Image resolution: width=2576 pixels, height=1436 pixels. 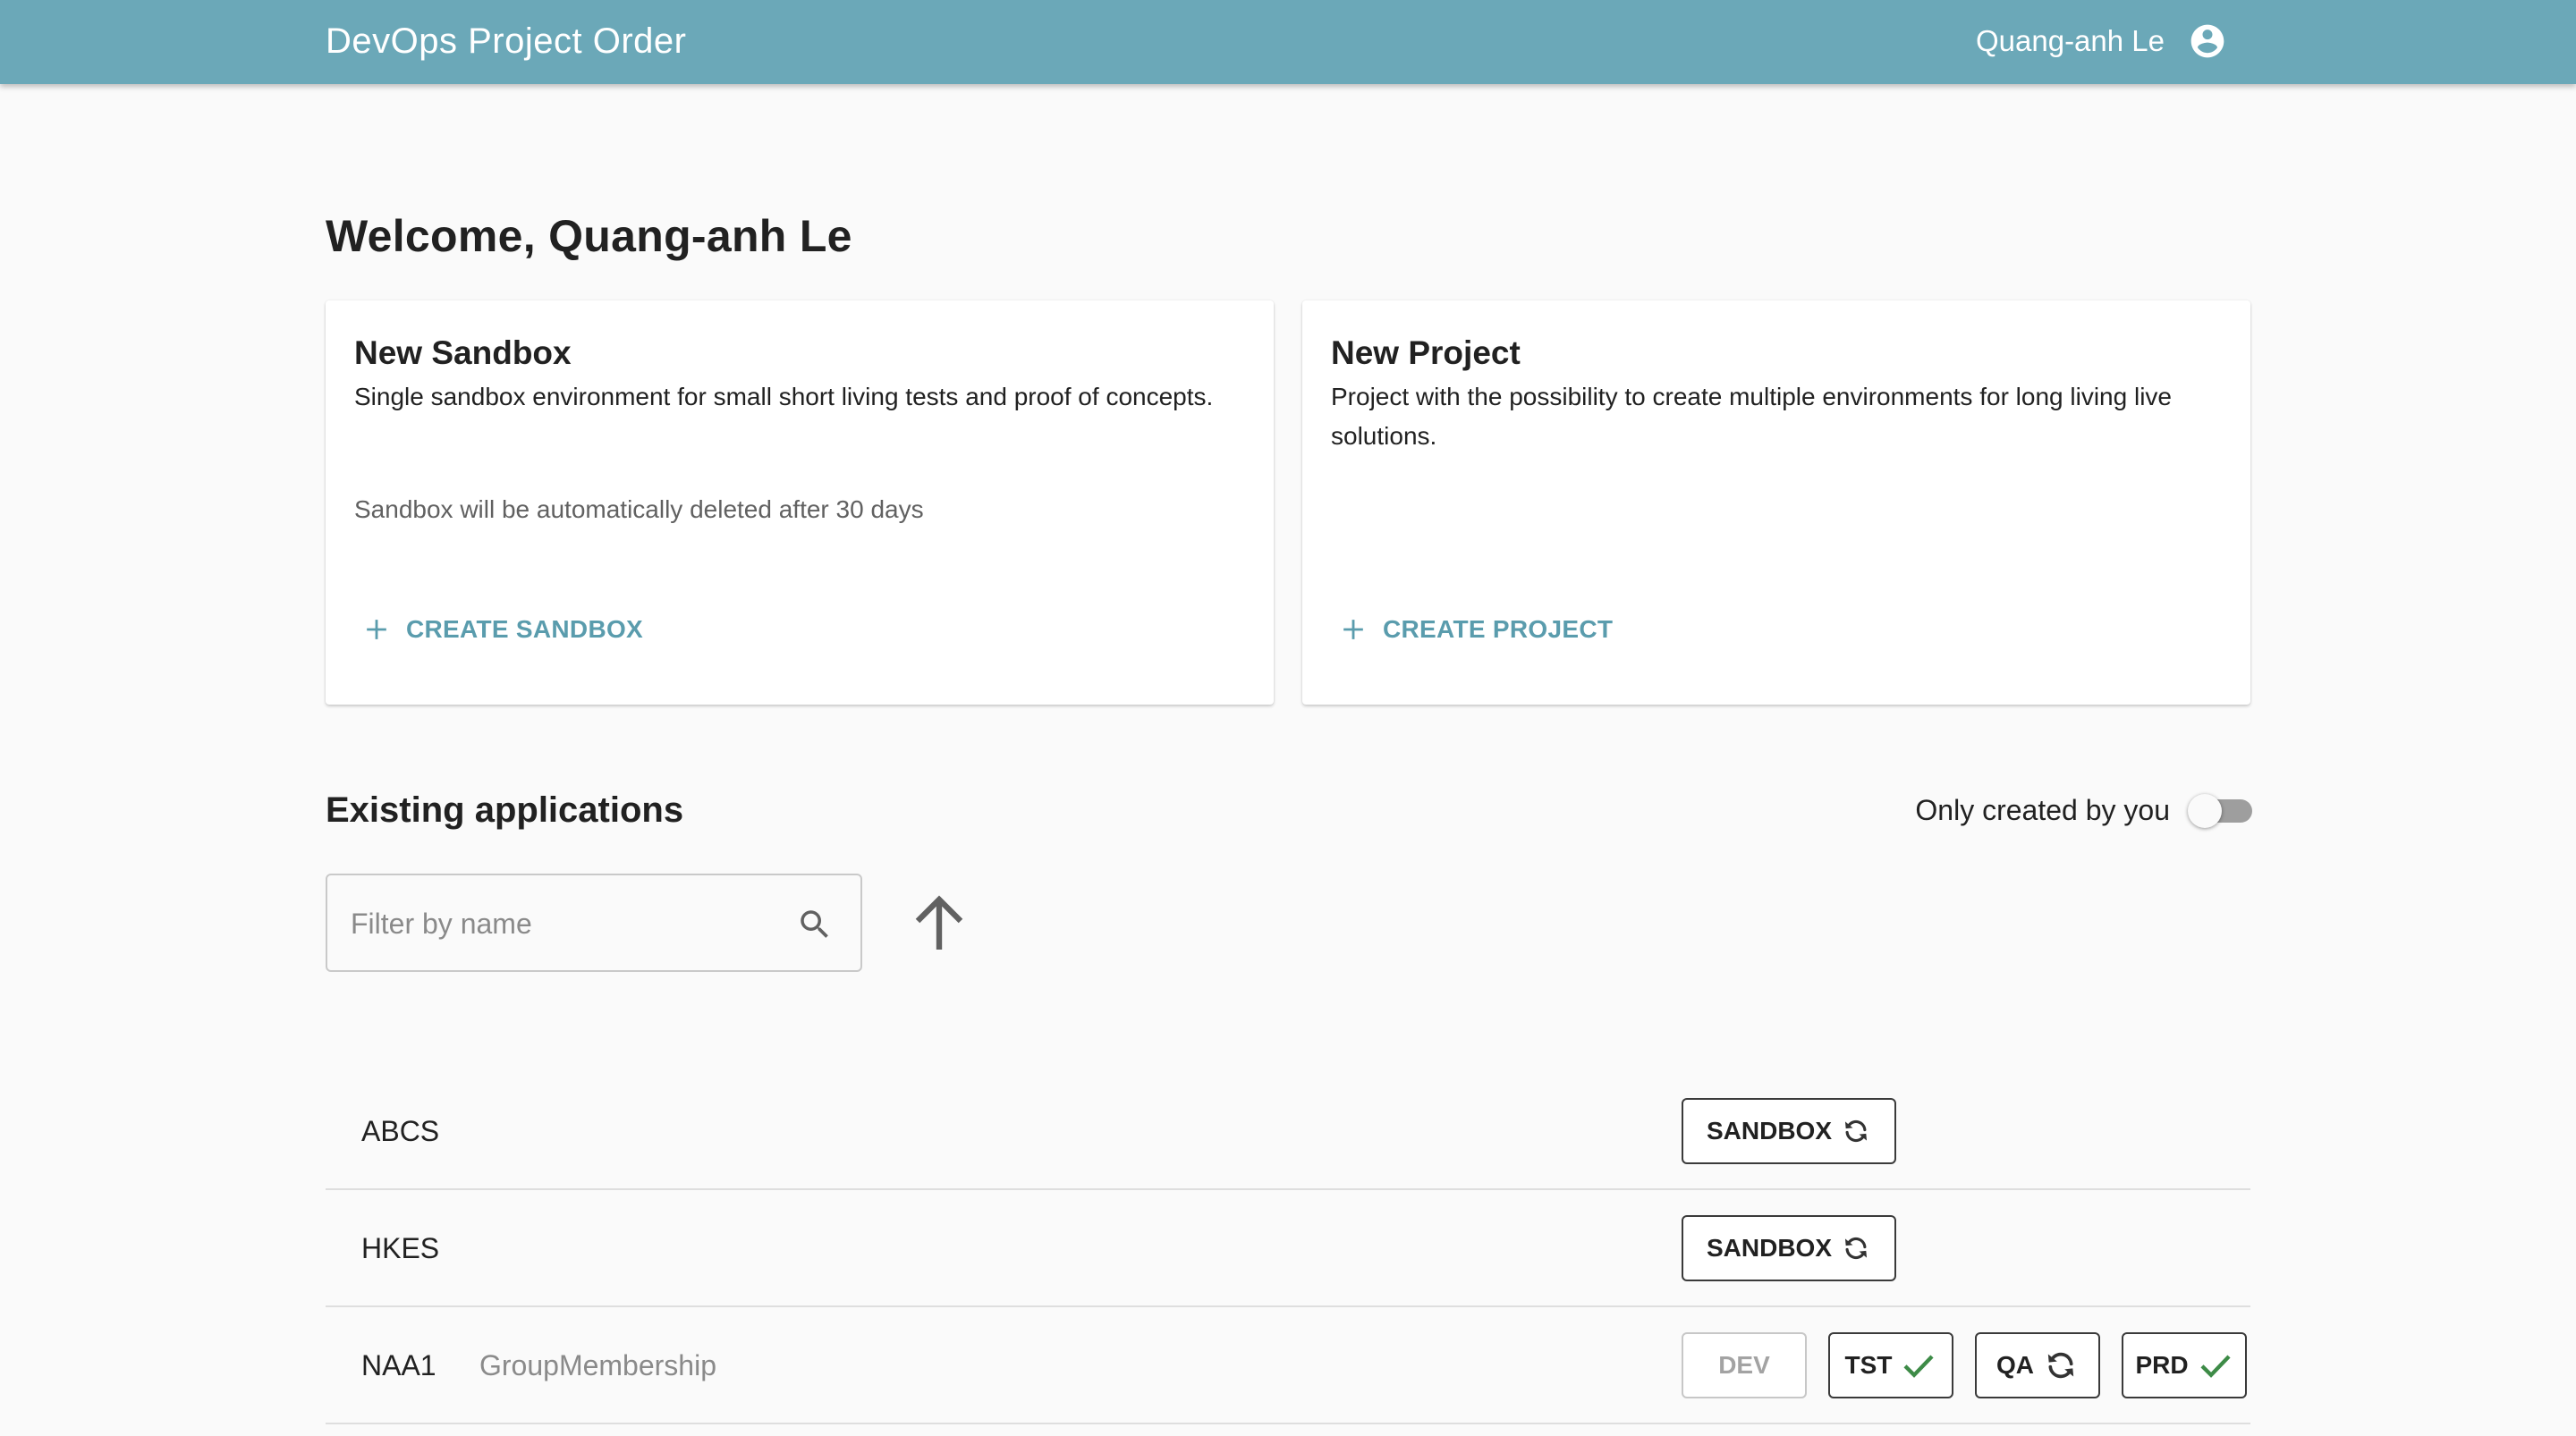 What do you see at coordinates (1288, 1131) in the screenshot?
I see `application-row: ABCS SANDBOX` at bounding box center [1288, 1131].